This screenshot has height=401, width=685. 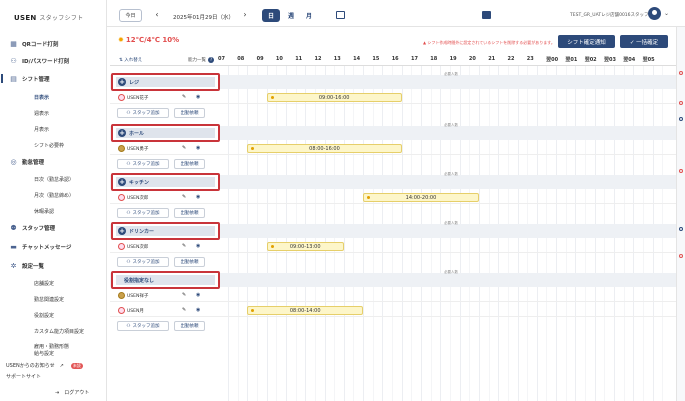 What do you see at coordinates (201, 60) in the screenshot?
I see `ability-list-button: 能力一覧?` at bounding box center [201, 60].